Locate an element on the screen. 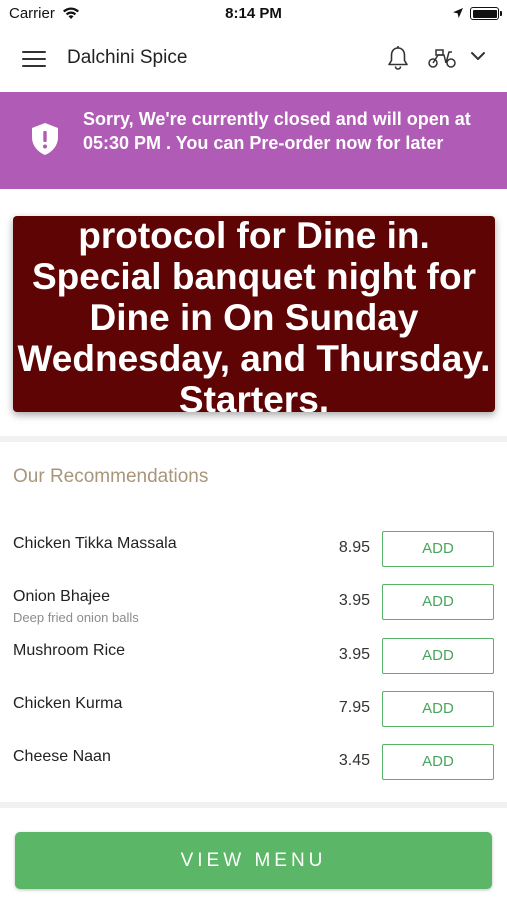 This screenshot has width=507, height=900. status-bar: Carrier 8:14 PM is located at coordinates (253, 14).